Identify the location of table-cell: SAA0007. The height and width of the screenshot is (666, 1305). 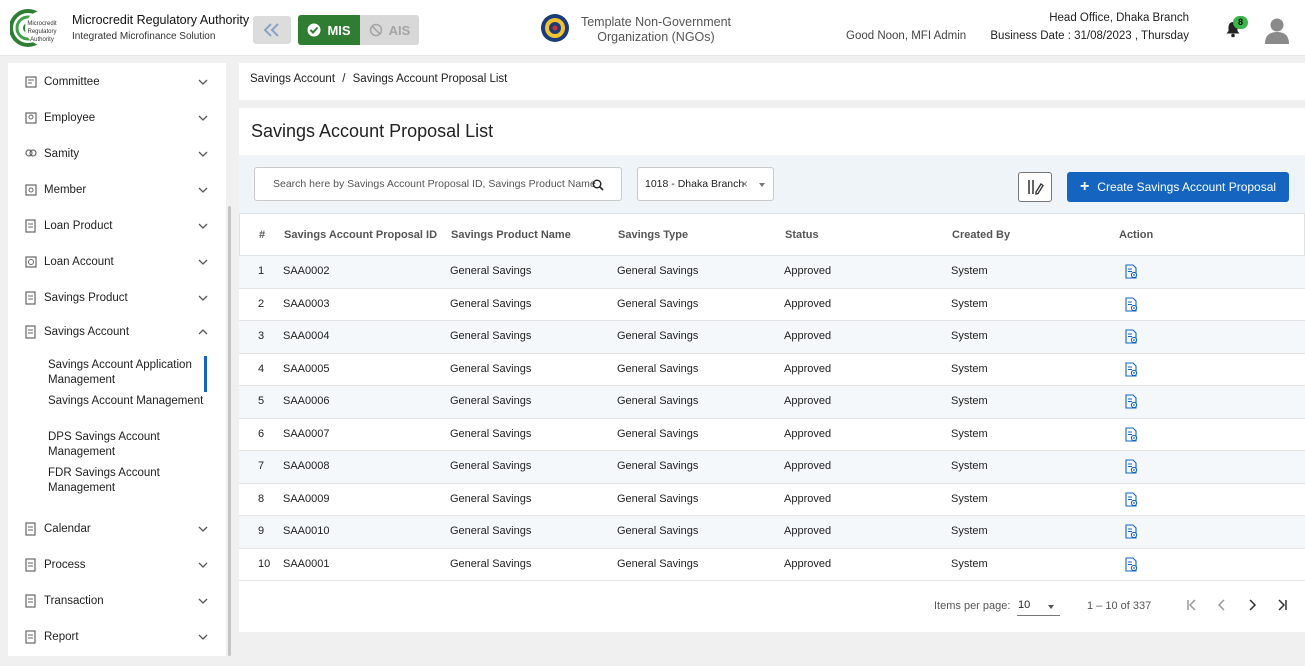
(306, 433).